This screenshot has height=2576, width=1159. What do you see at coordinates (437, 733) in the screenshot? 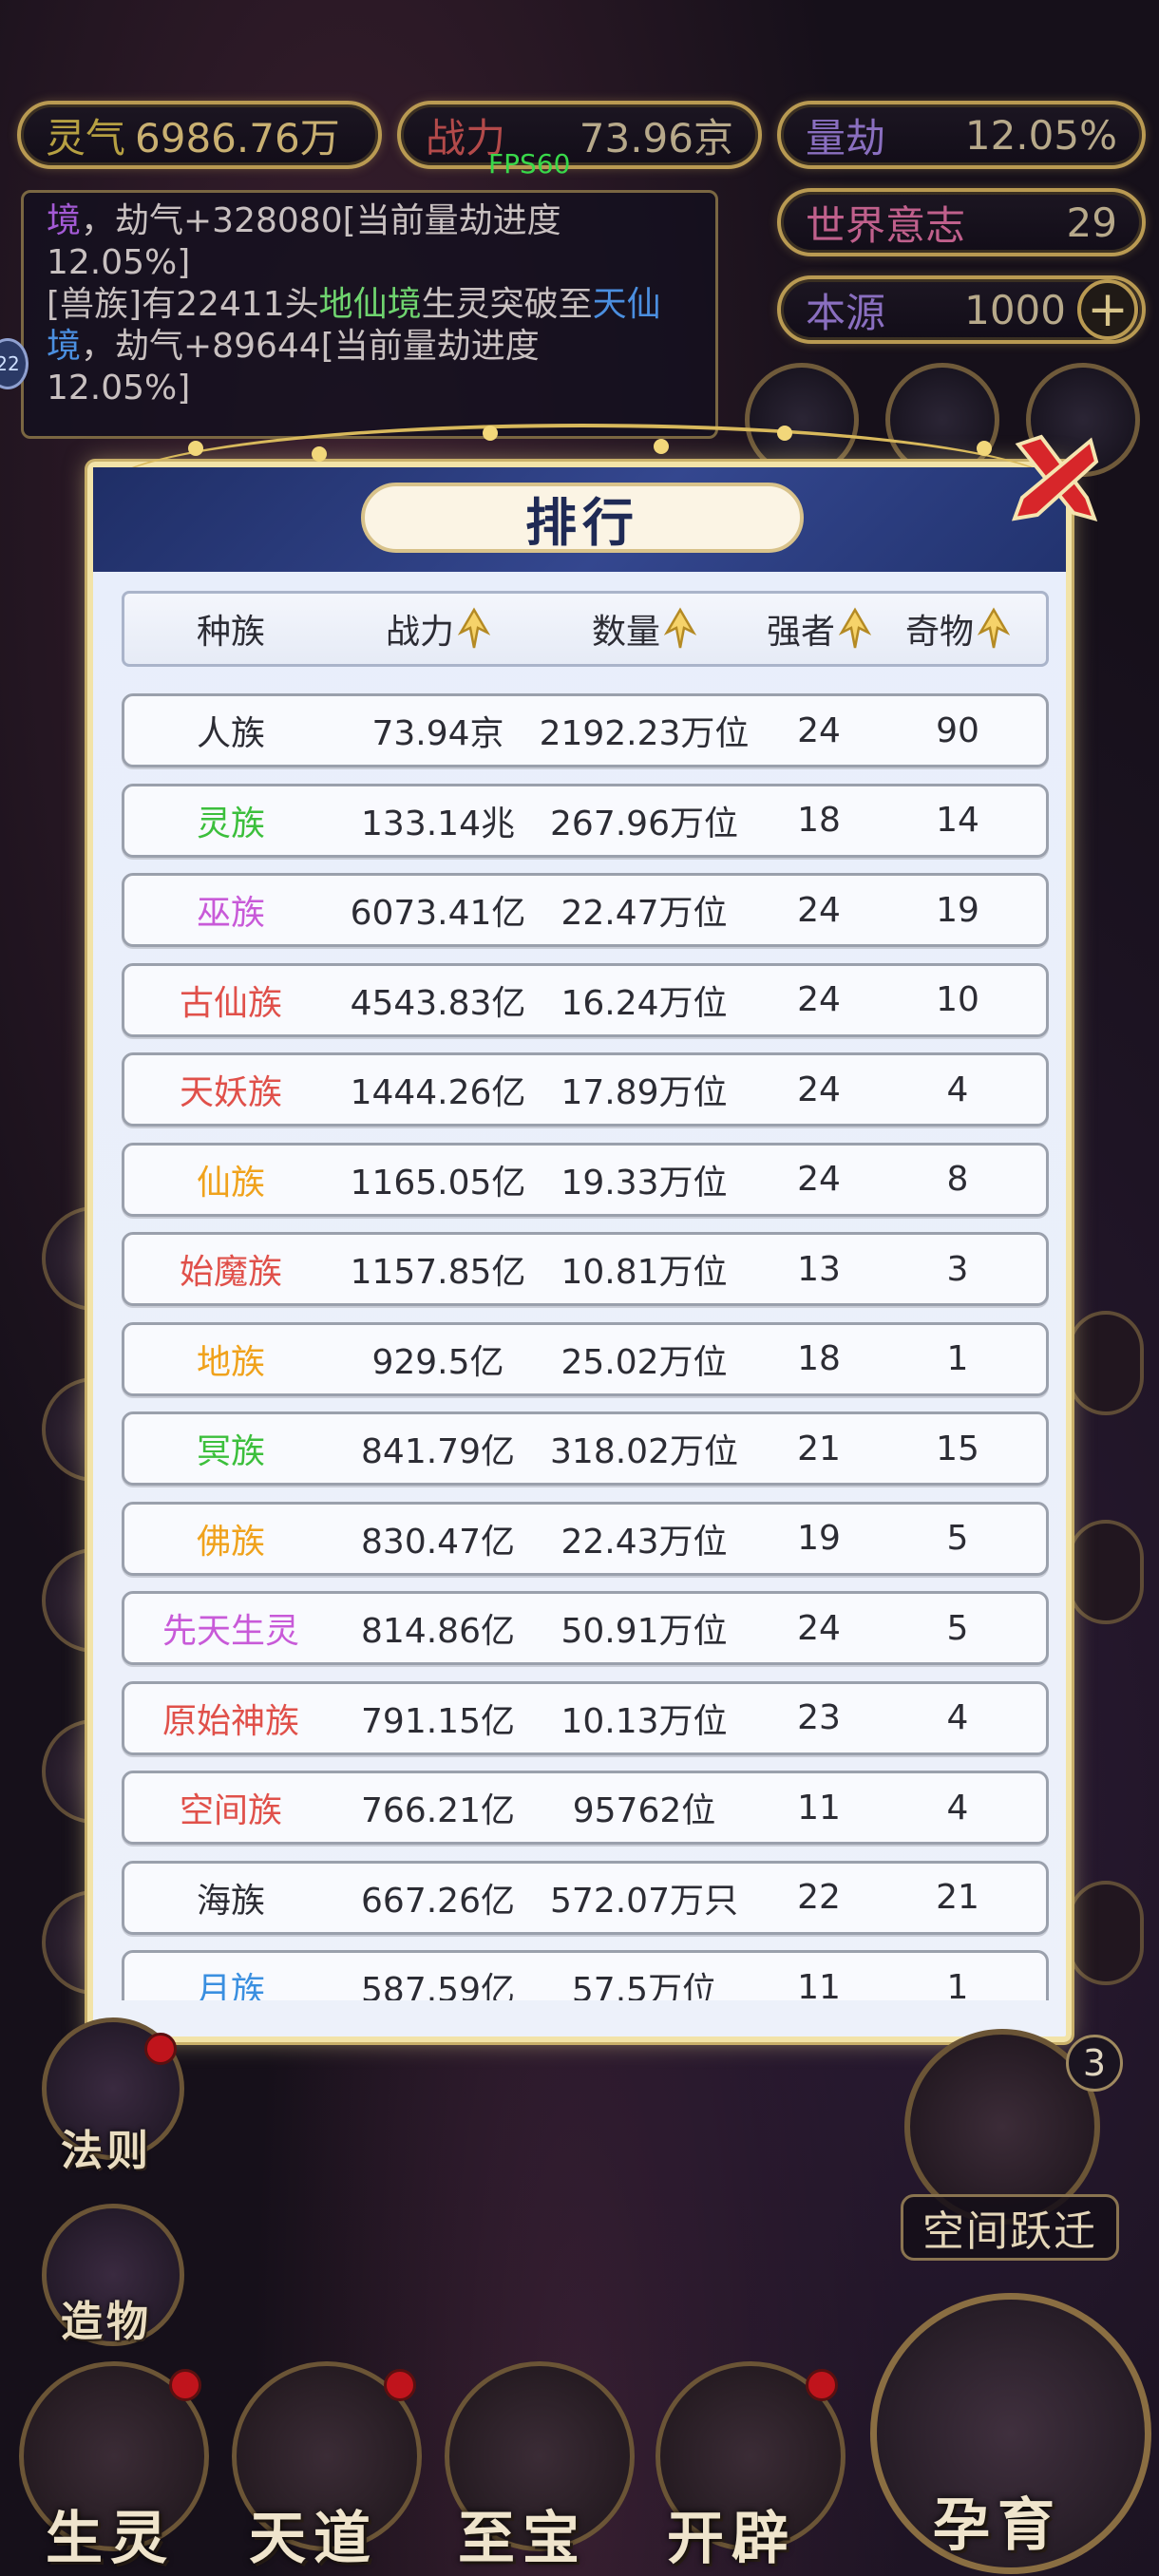
I see `power-cell: 73.94京` at bounding box center [437, 733].